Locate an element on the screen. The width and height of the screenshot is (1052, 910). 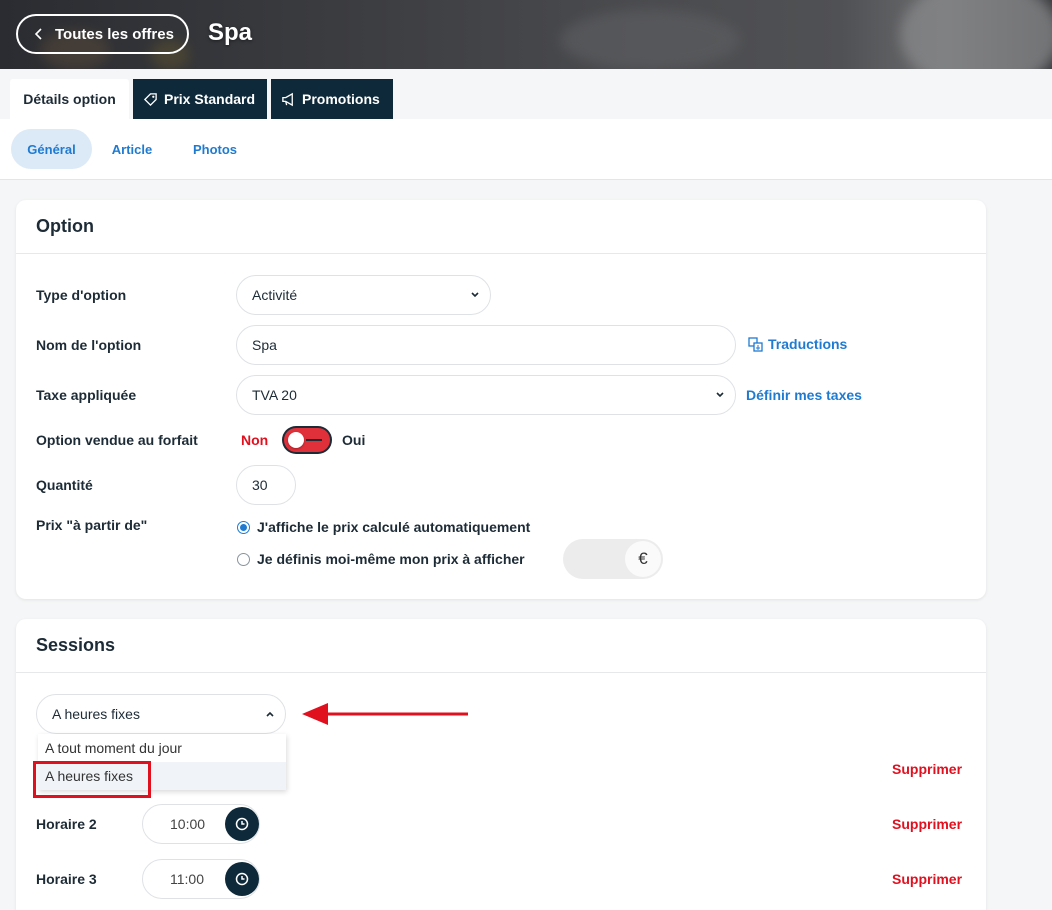
main-tabs: Détails option Prix Standard Promotions is located at coordinates (526, 94).